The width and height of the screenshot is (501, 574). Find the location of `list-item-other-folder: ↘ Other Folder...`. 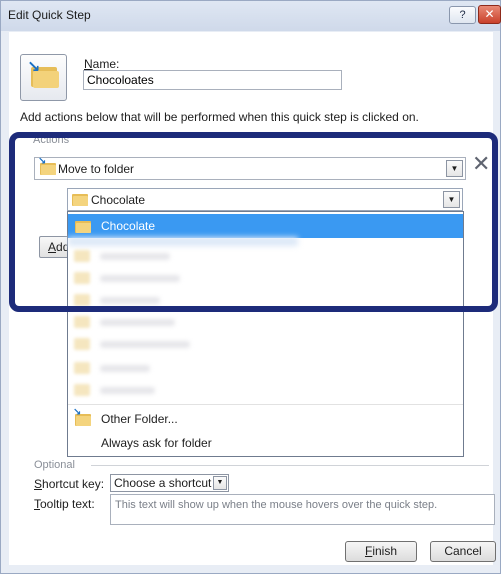

list-item-other-folder: ↘ Other Folder... is located at coordinates (265, 419).